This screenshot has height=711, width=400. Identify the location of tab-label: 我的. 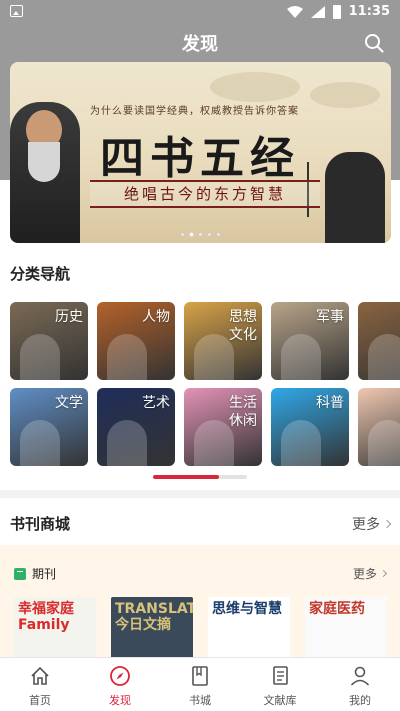
(360, 700).